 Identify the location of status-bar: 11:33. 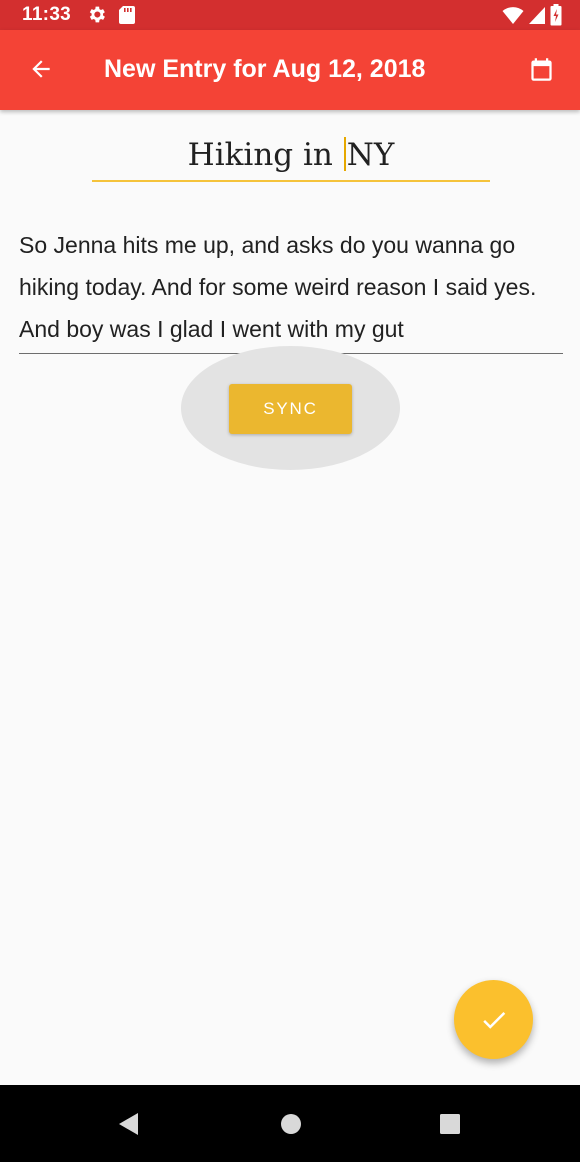
(290, 15).